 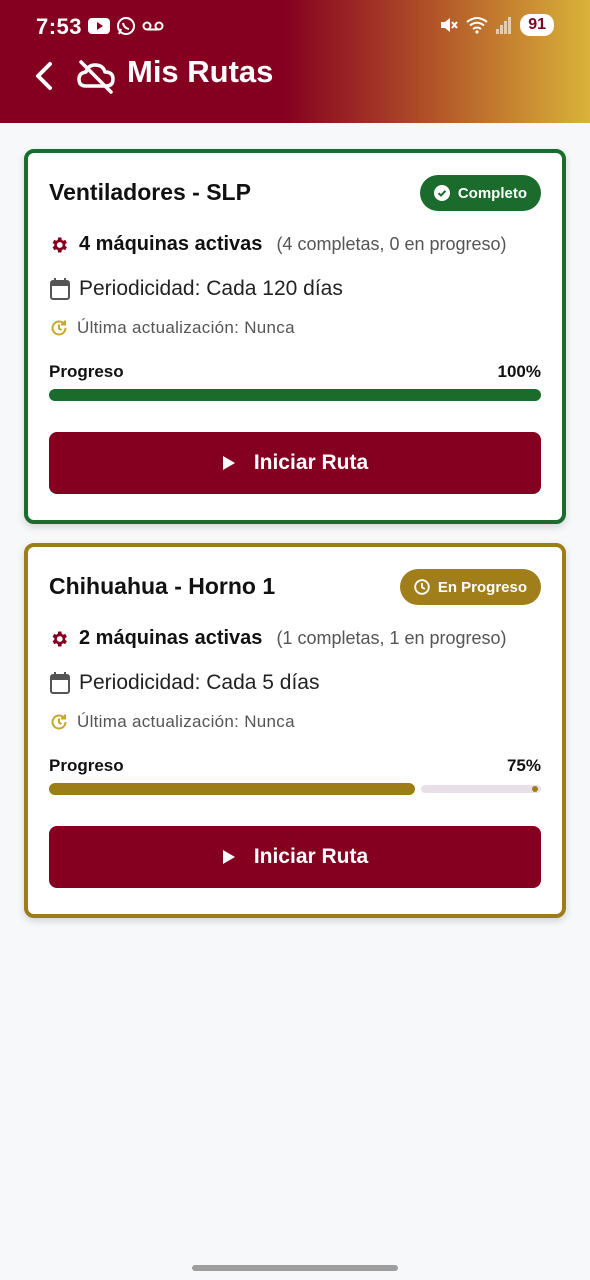 What do you see at coordinates (200, 71) in the screenshot?
I see `page-title: Mis Rutas` at bounding box center [200, 71].